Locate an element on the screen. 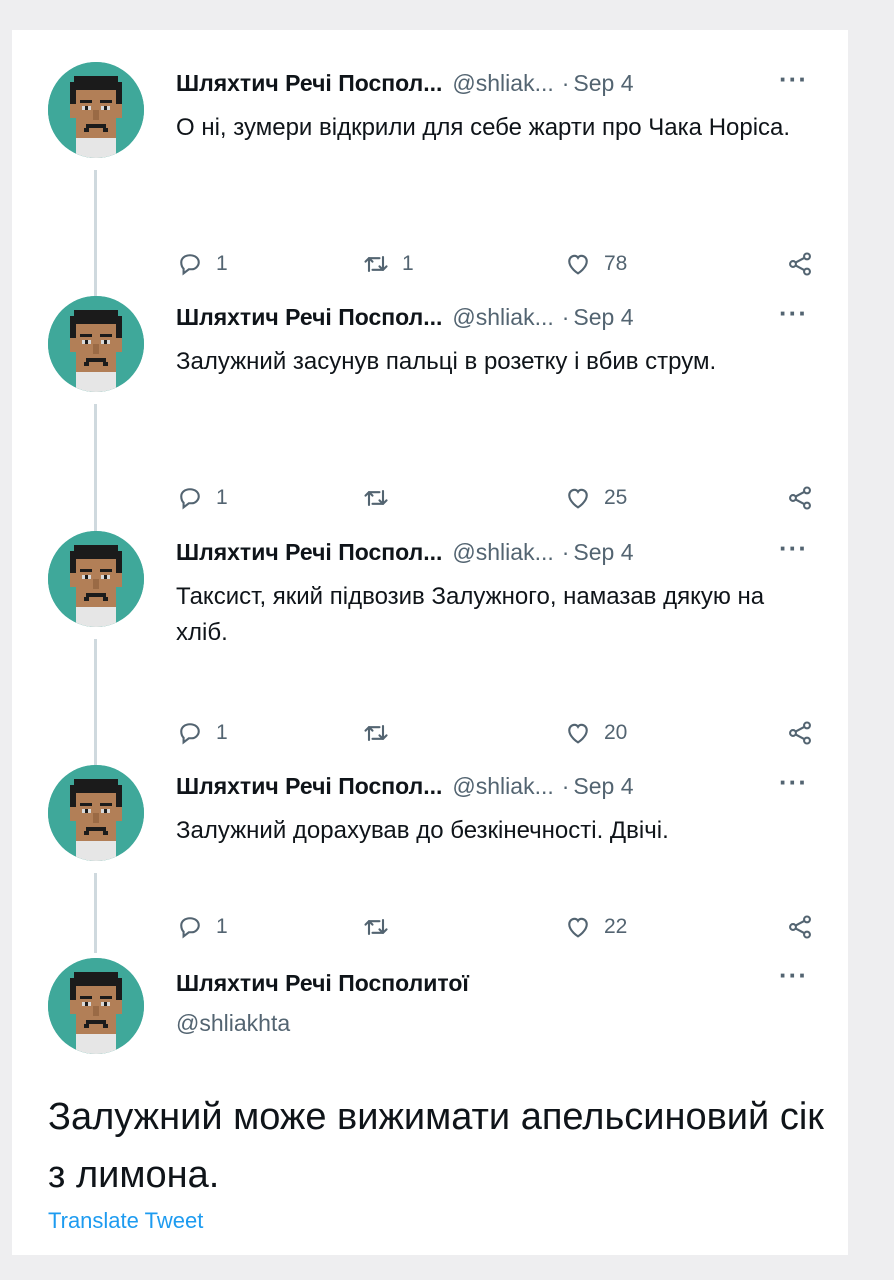  like-count: 78 is located at coordinates (616, 263).